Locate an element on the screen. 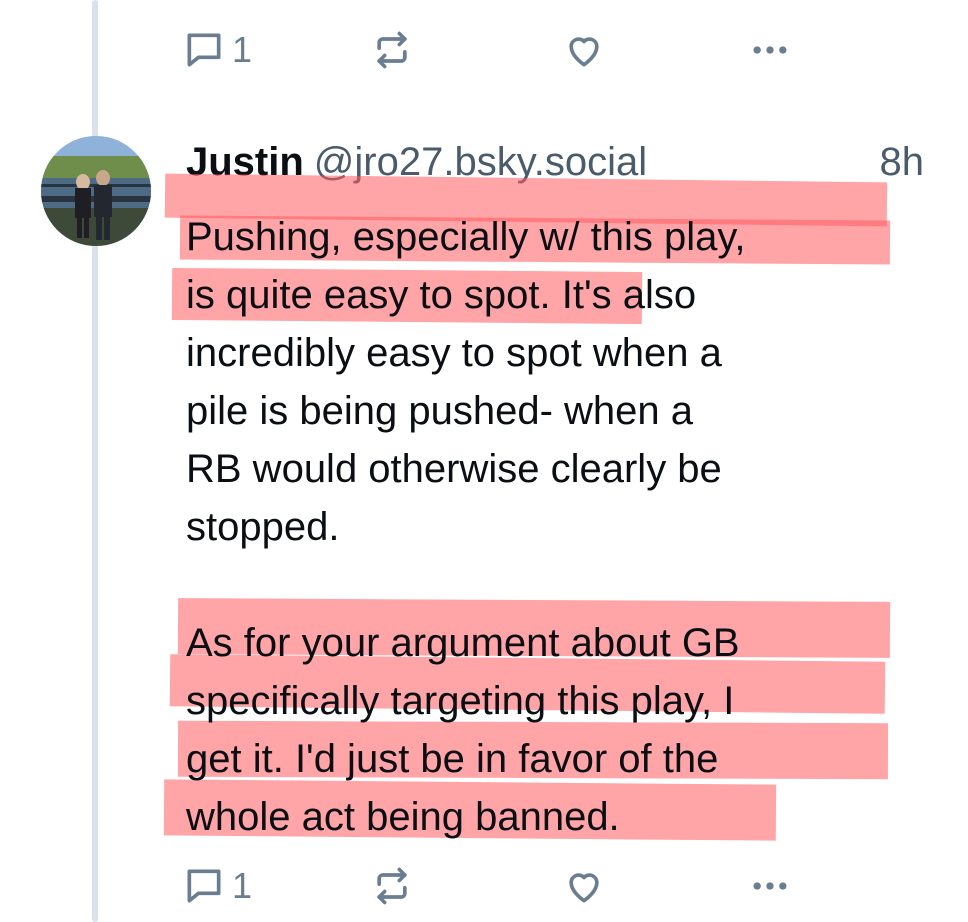 The width and height of the screenshot is (968, 922). post-text-line: get it. I'd just be in favor of the is located at coordinates (452, 759).